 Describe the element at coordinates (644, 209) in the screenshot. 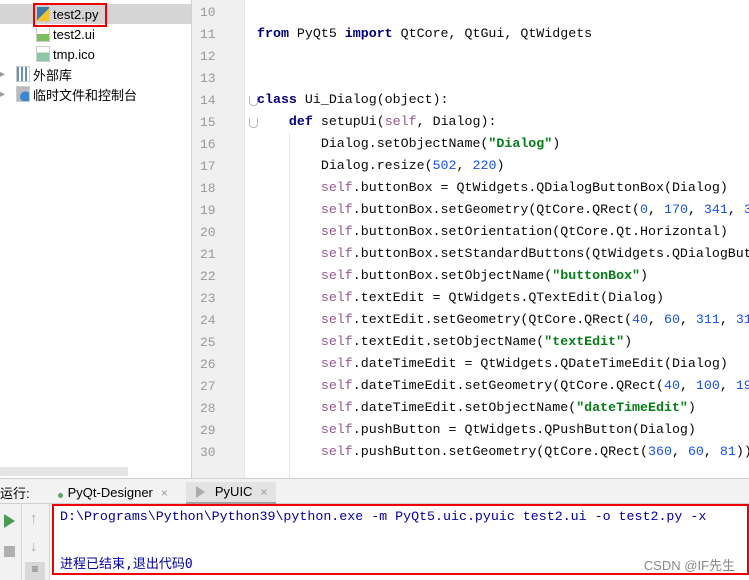

I see `code-token: 0` at that location.